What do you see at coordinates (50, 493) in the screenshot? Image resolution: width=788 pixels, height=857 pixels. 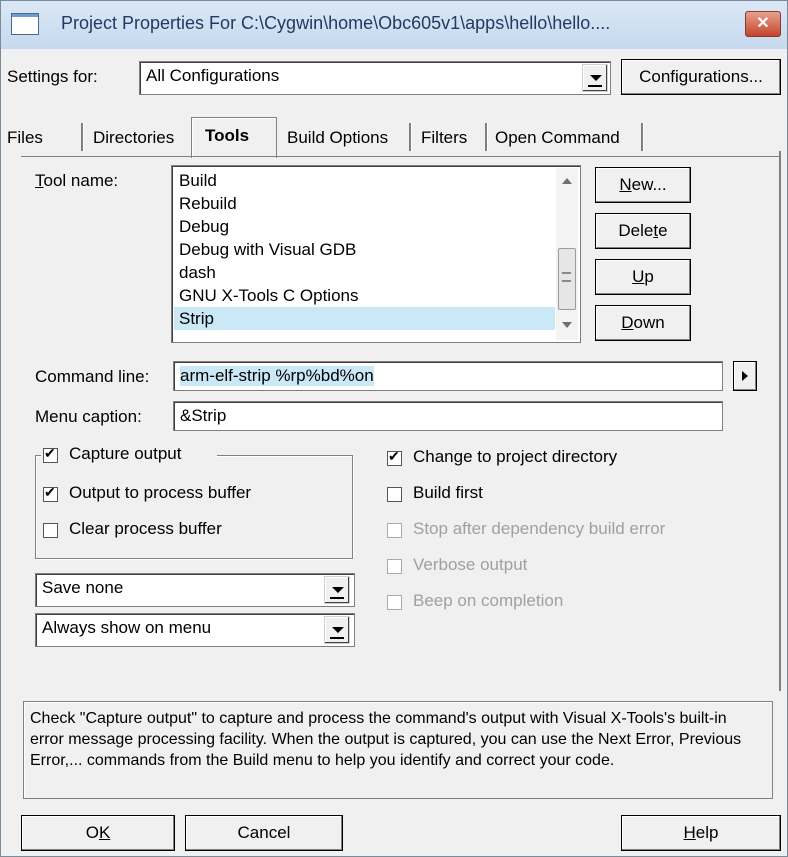 I see `output-to-buffer-checkbox` at bounding box center [50, 493].